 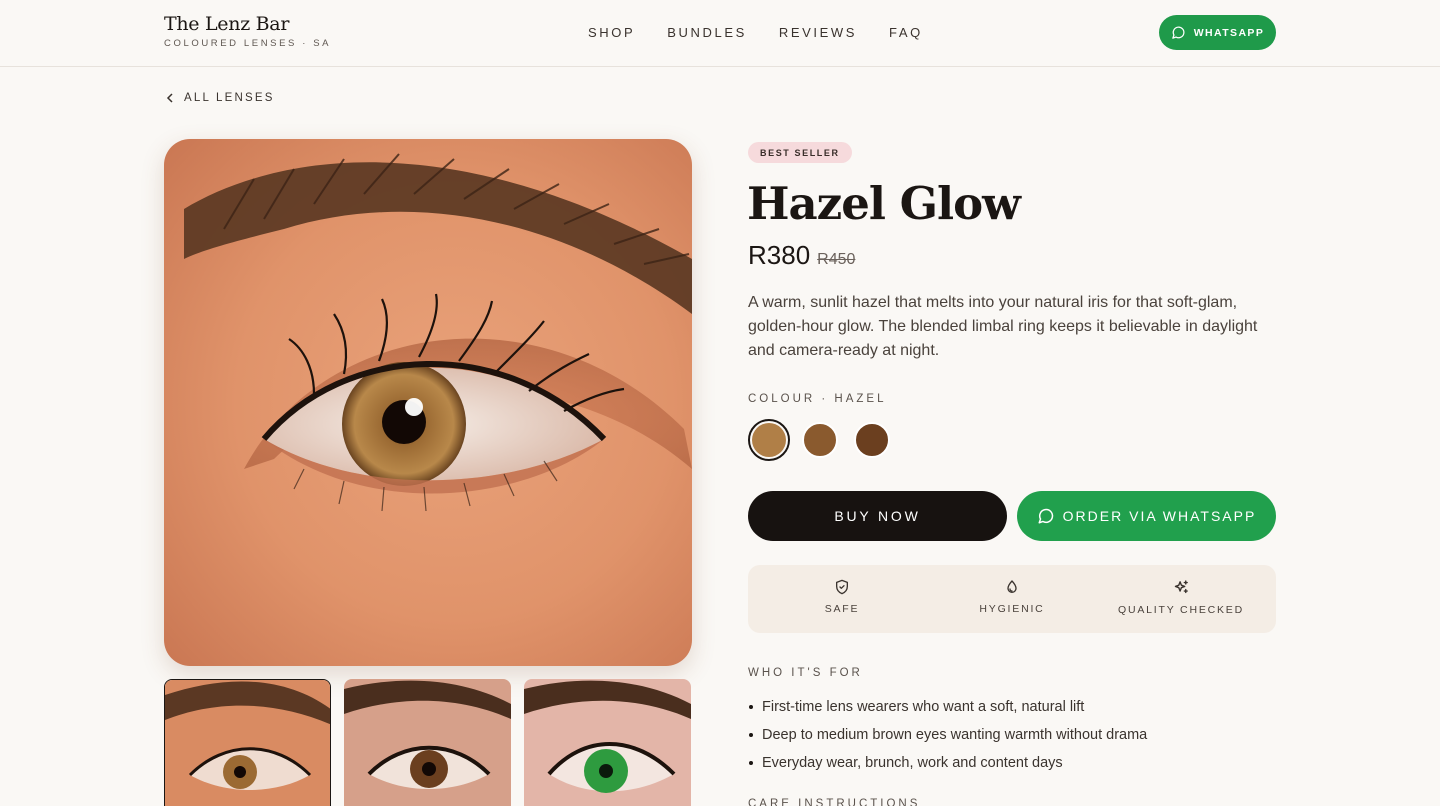 What do you see at coordinates (779, 255) in the screenshot?
I see `price-current: R380` at bounding box center [779, 255].